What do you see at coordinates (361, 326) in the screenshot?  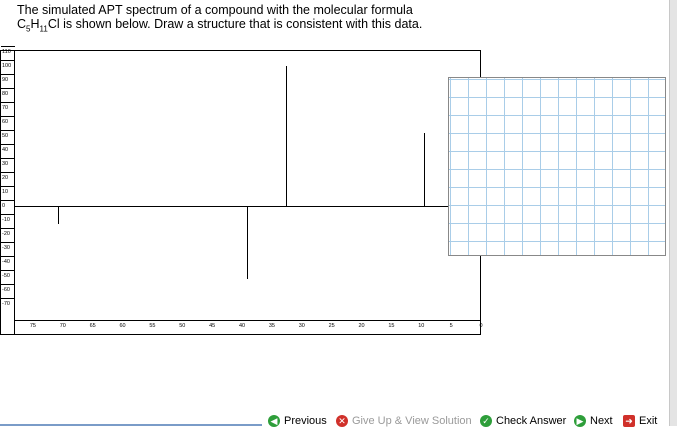 I see `x-tick-label: 20` at bounding box center [361, 326].